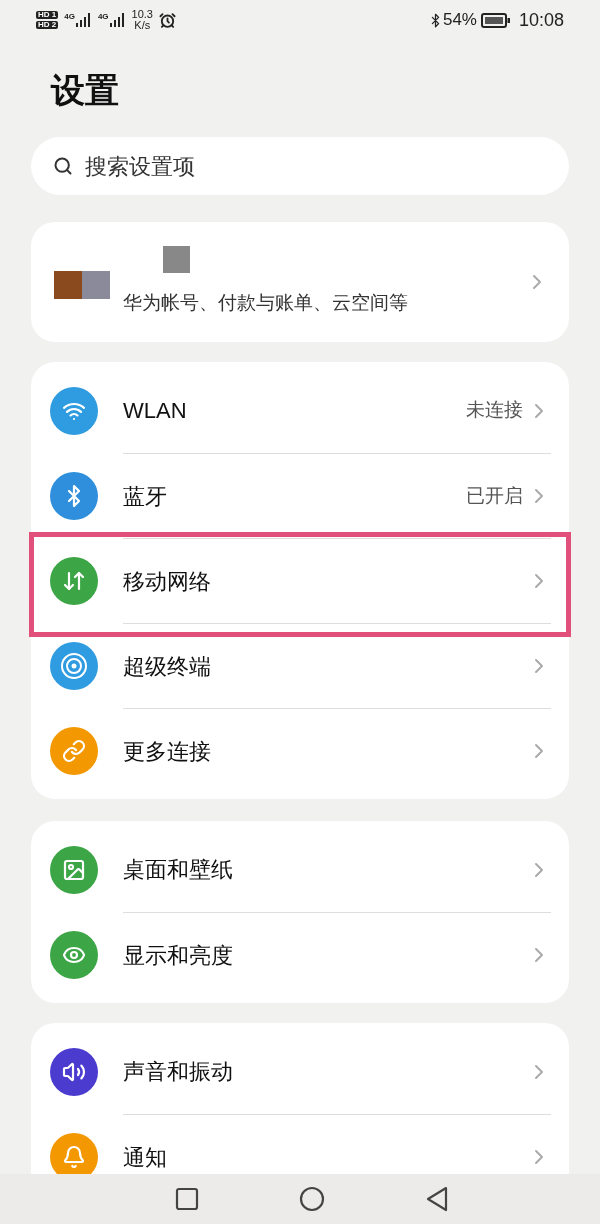  What do you see at coordinates (74, 665) in the screenshot?
I see `rings-icon` at bounding box center [74, 665].